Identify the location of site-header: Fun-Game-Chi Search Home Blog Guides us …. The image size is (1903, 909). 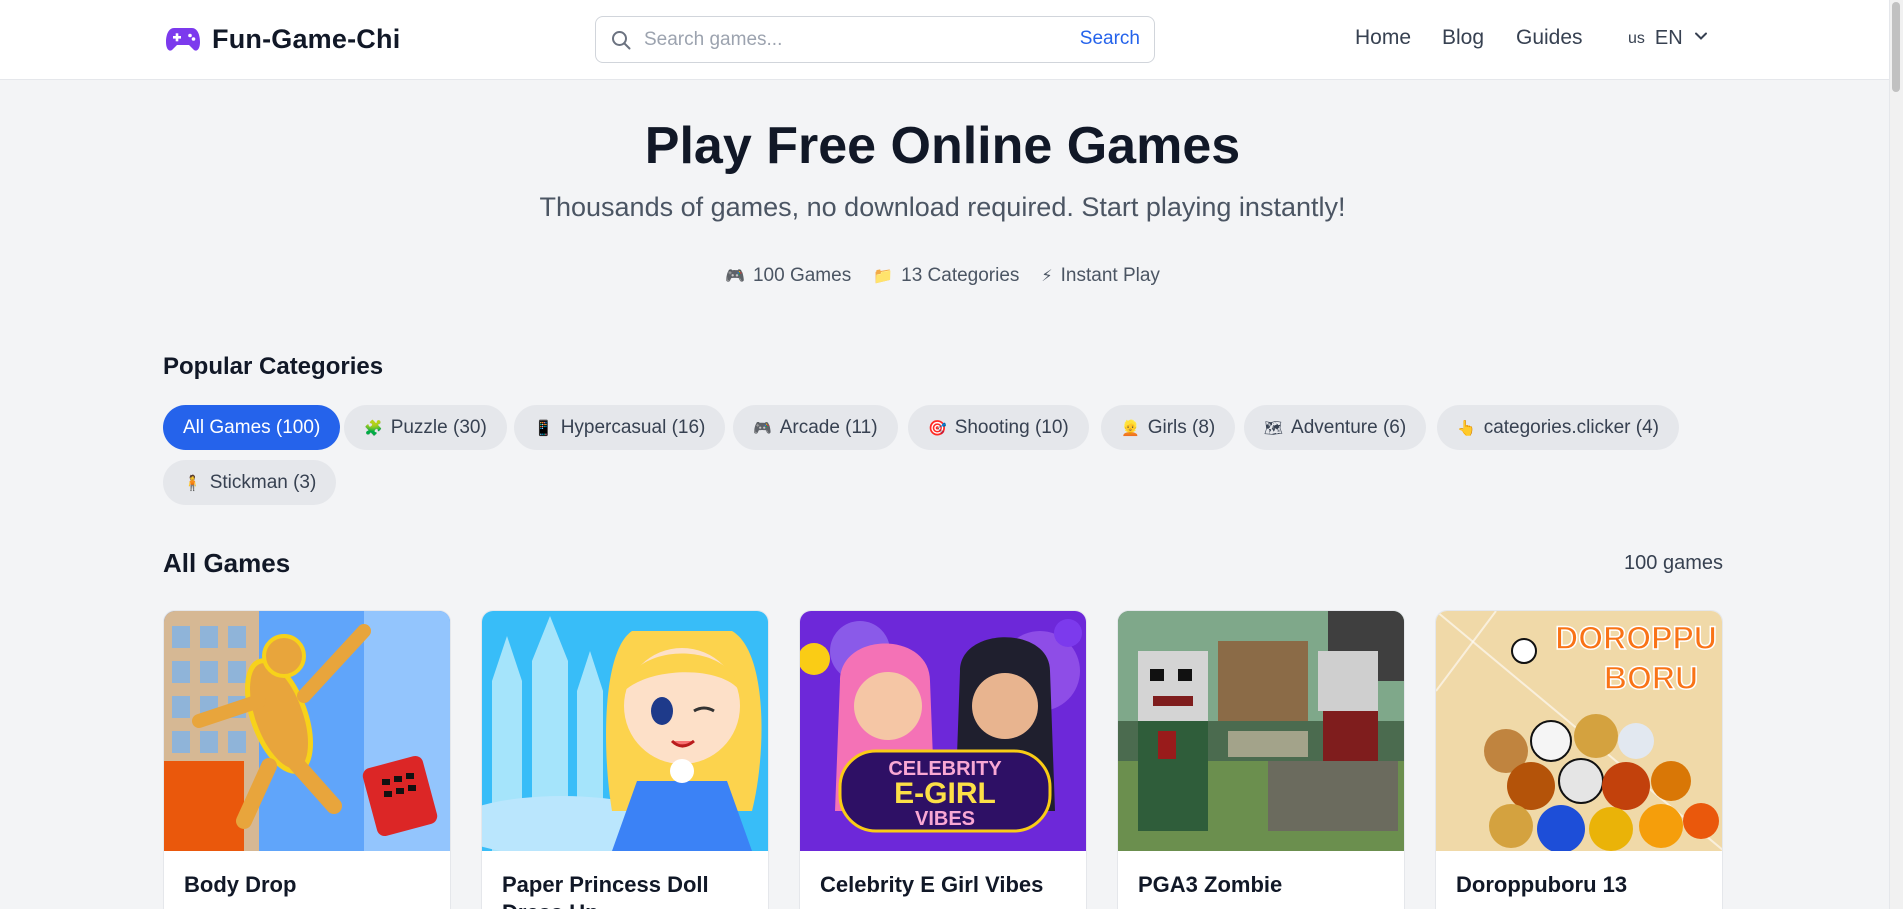
(951, 40).